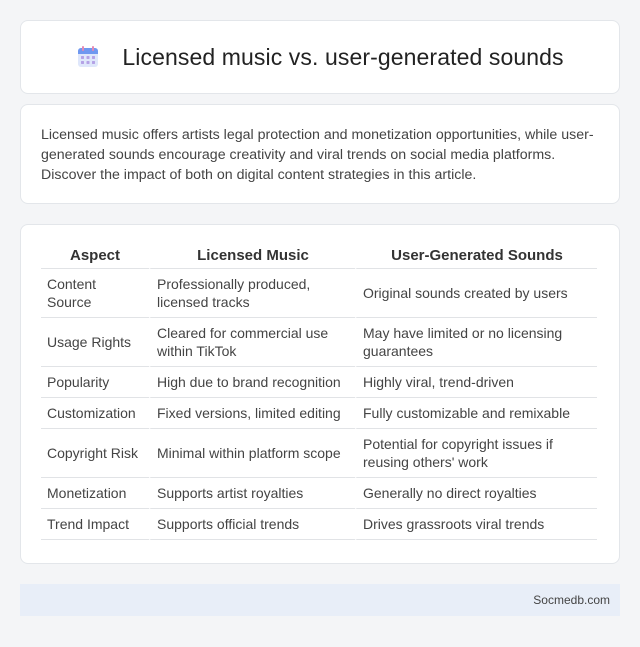 This screenshot has height=647, width=640. What do you see at coordinates (95, 524) in the screenshot?
I see `row-aspect: Trend Impact` at bounding box center [95, 524].